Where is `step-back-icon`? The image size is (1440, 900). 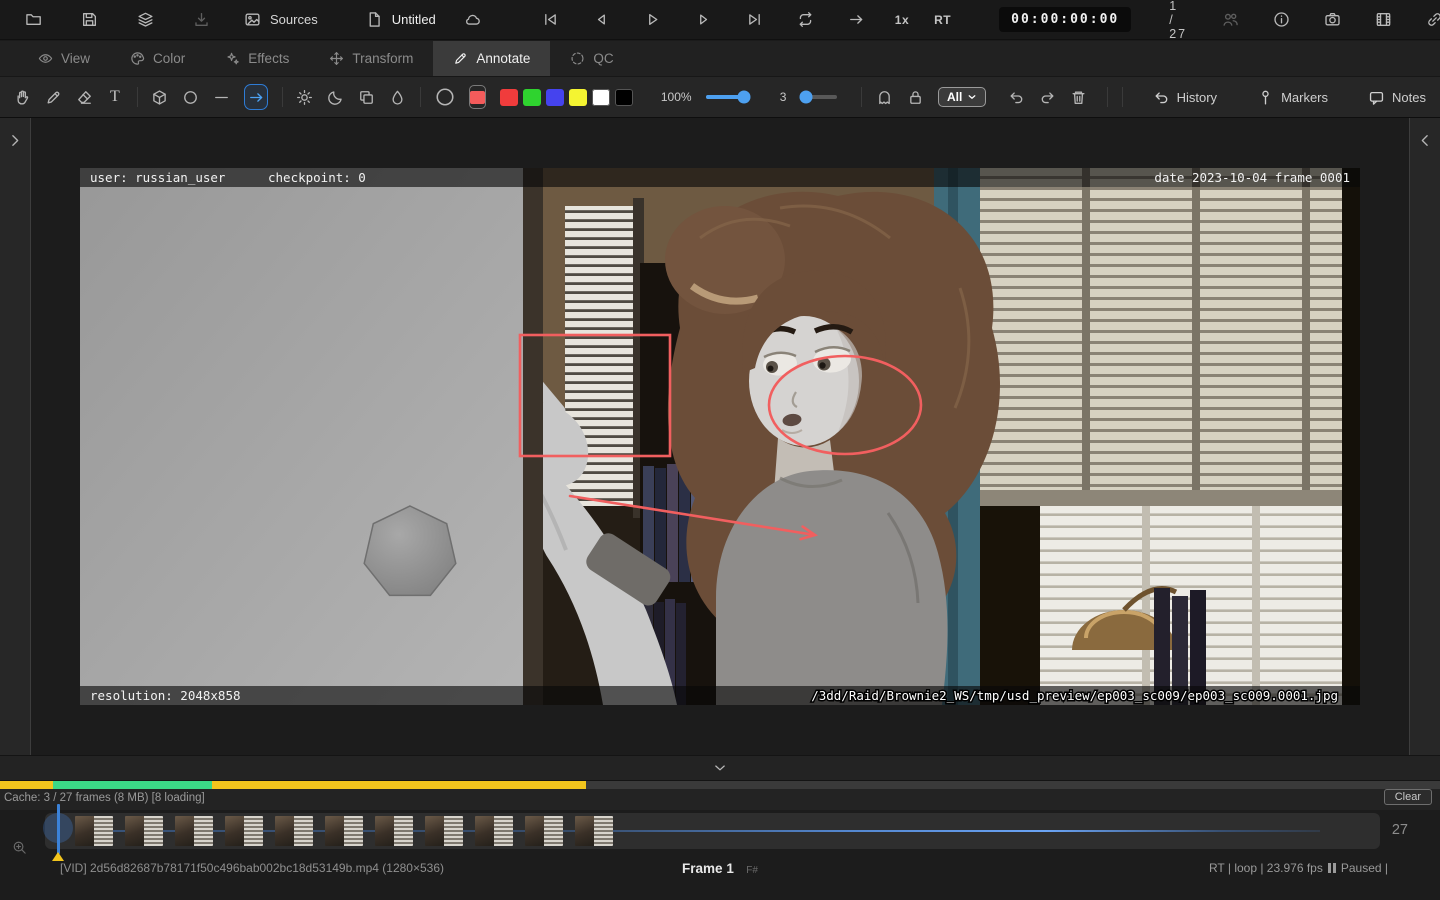 step-back-icon is located at coordinates (602, 19).